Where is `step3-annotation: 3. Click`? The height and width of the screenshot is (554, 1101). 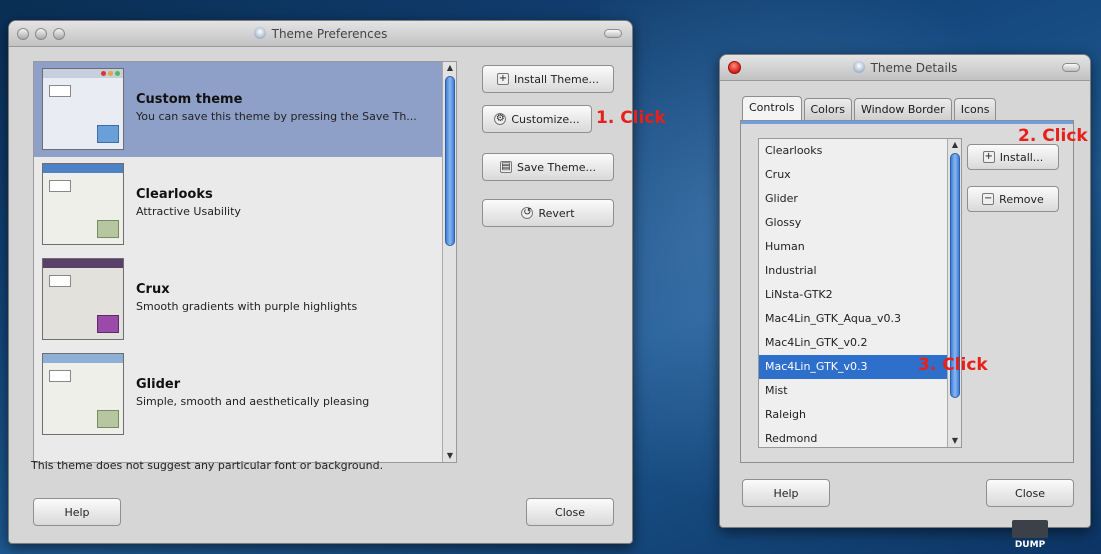 step3-annotation: 3. Click is located at coordinates (953, 365).